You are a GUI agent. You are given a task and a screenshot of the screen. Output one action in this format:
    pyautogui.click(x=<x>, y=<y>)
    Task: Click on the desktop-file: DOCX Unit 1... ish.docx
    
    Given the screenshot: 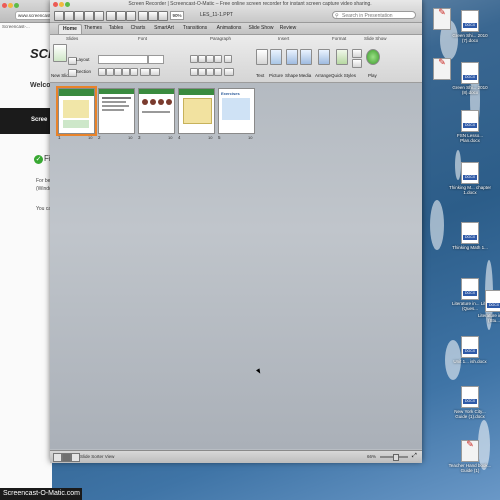 What is the action you would take?
    pyautogui.click(x=470, y=350)
    